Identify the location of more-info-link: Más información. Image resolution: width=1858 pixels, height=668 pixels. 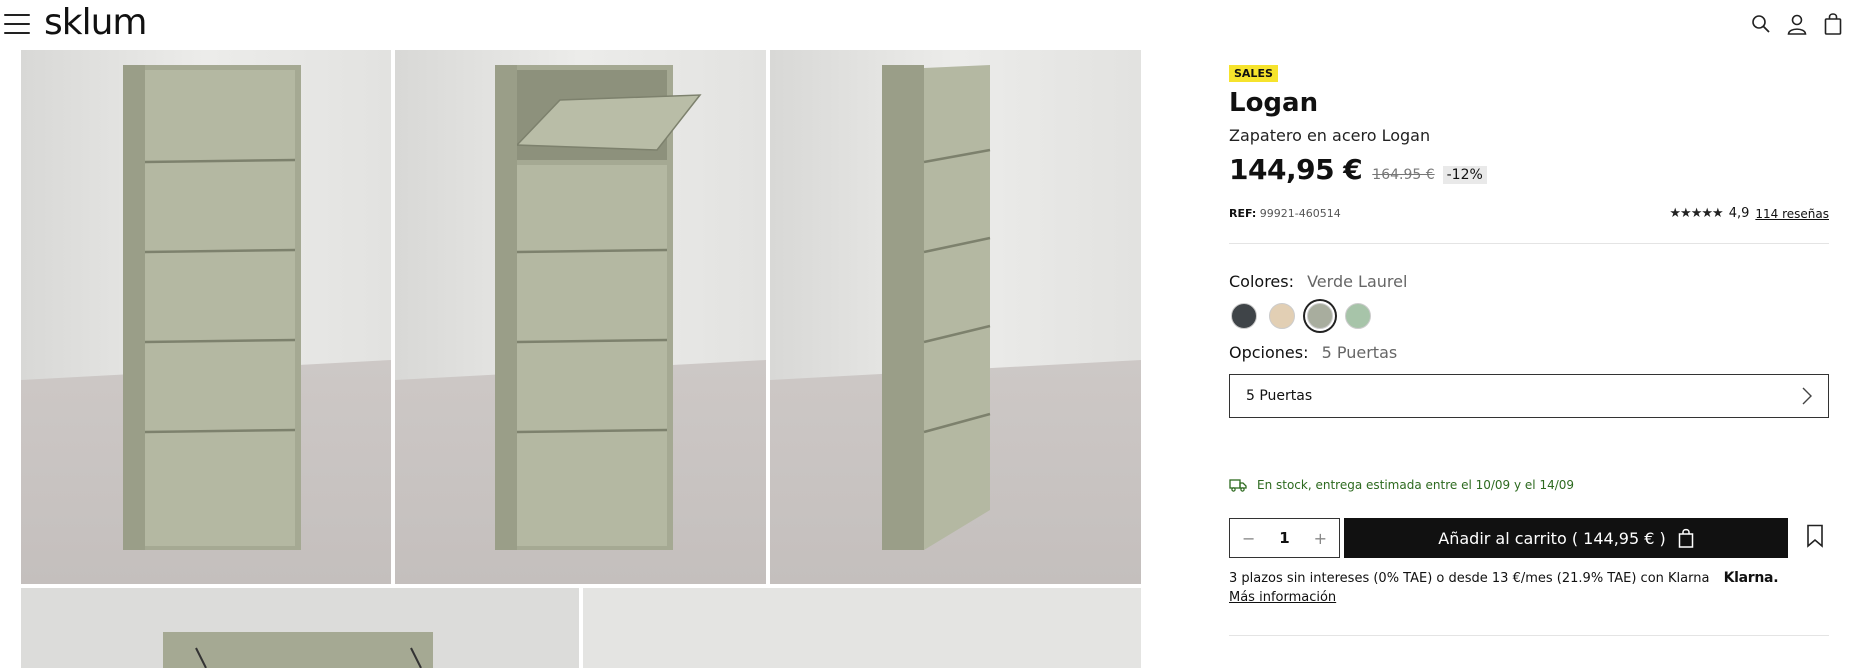
(1282, 597).